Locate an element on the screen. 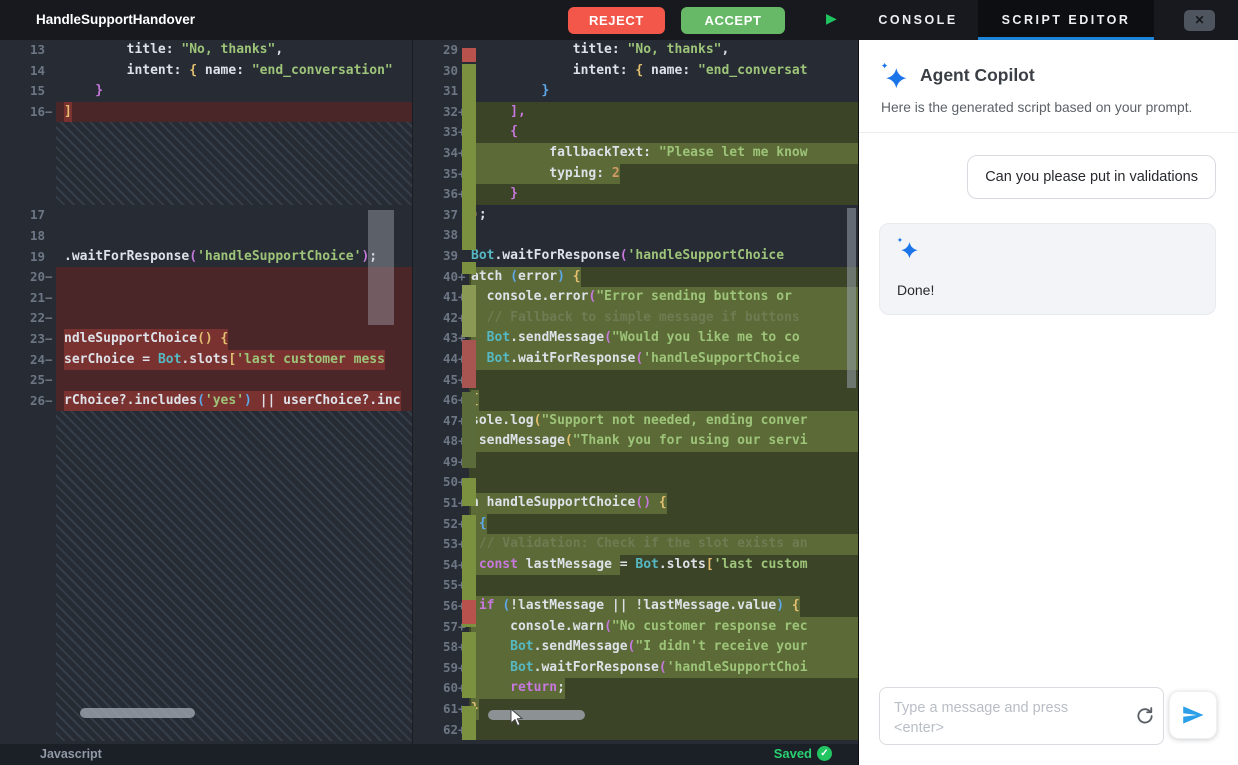 The height and width of the screenshot is (765, 1238). code-line: 52+ { is located at coordinates (635, 524).